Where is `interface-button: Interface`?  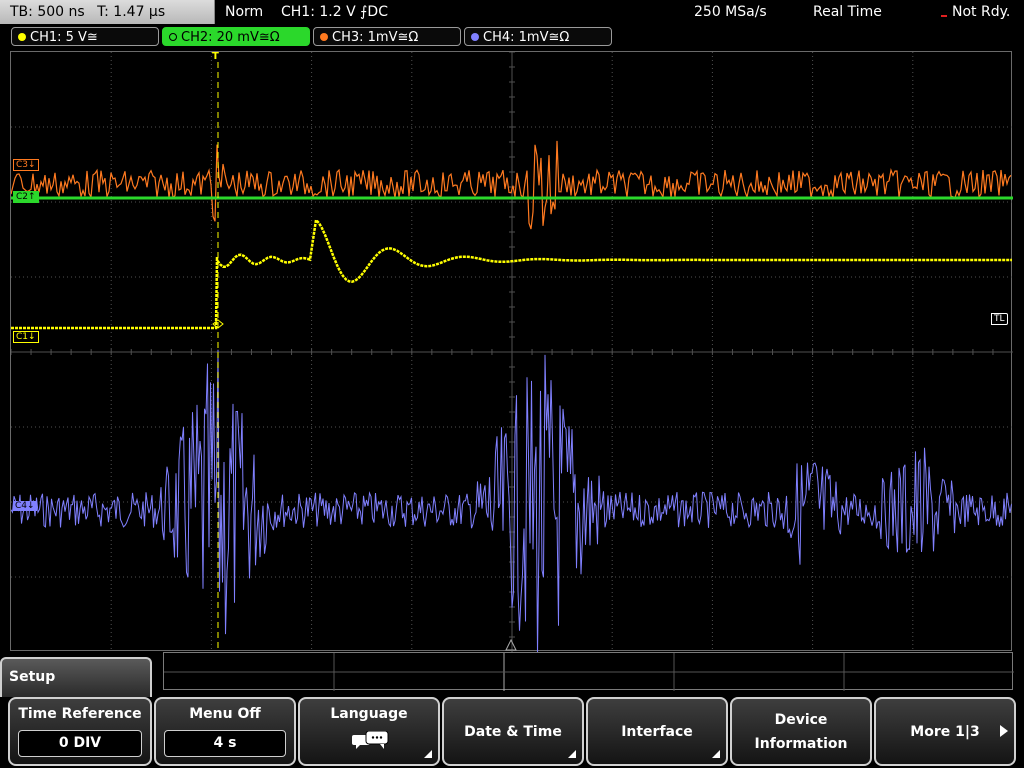 interface-button: Interface is located at coordinates (657, 731).